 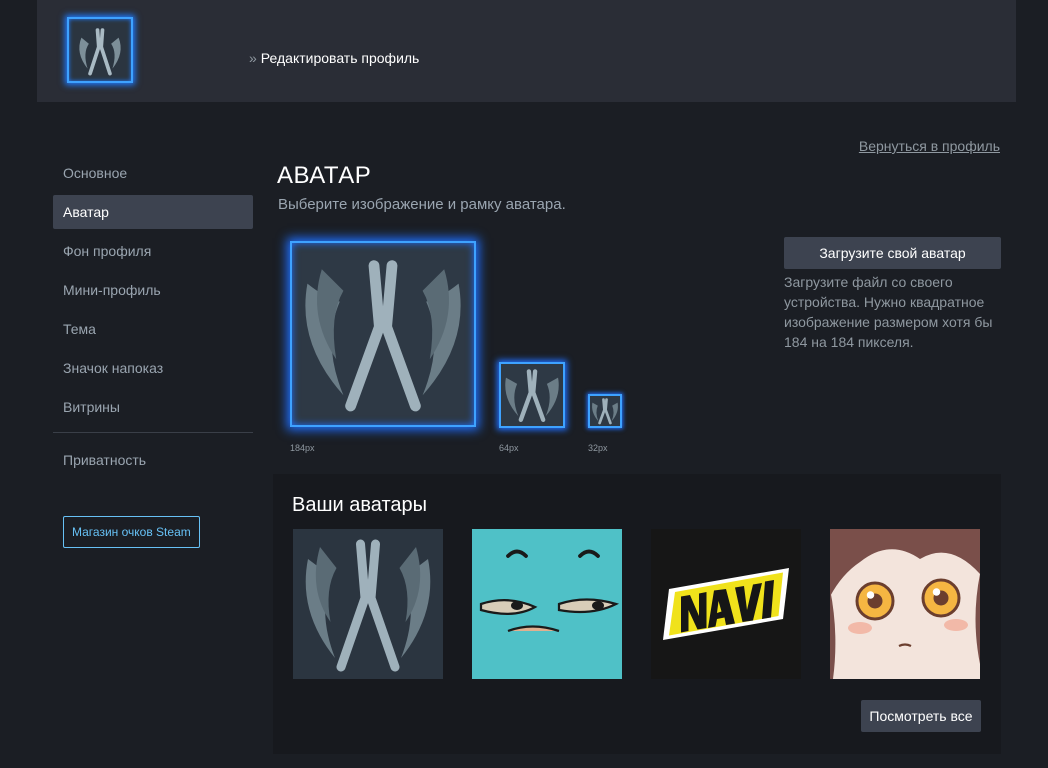 What do you see at coordinates (131, 532) in the screenshot?
I see `points-shop-button: Магазин очков Steam` at bounding box center [131, 532].